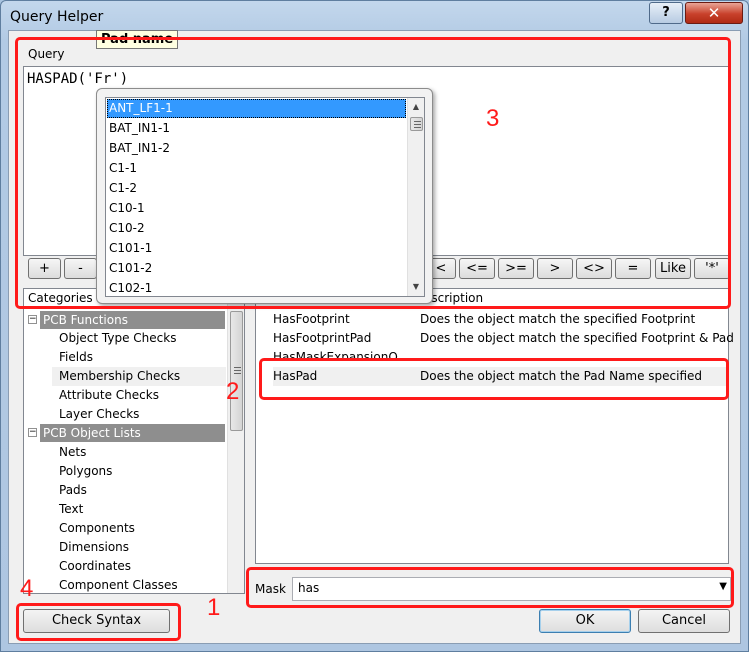 The image size is (749, 652). What do you see at coordinates (94, 547) in the screenshot?
I see `tree-item-dimensions: Dimensions` at bounding box center [94, 547].